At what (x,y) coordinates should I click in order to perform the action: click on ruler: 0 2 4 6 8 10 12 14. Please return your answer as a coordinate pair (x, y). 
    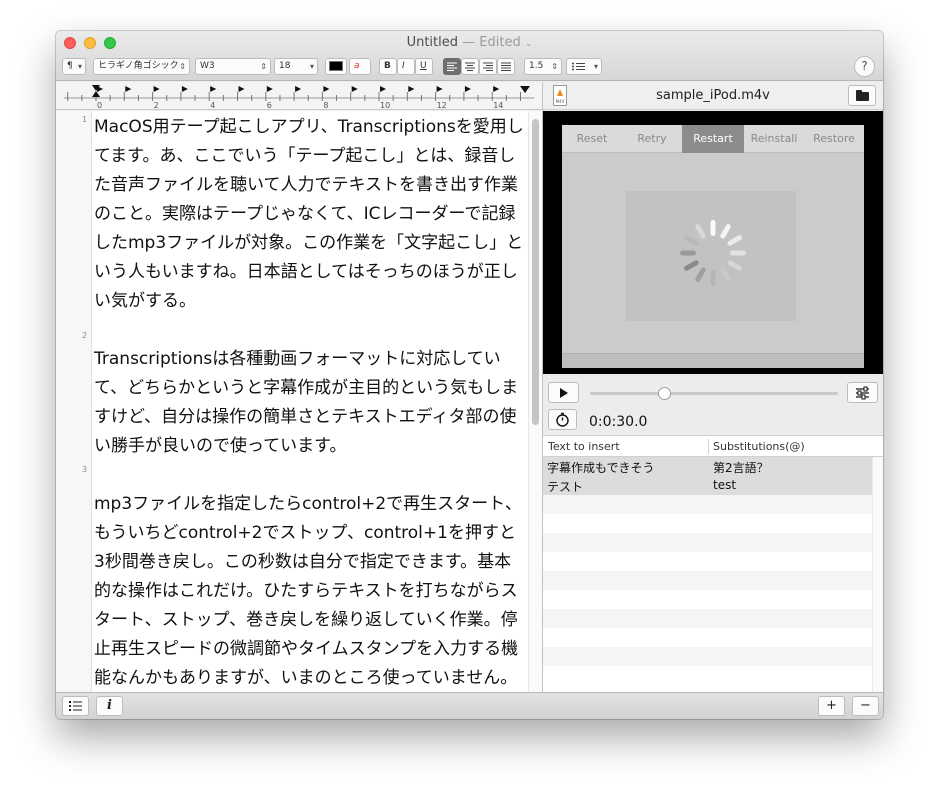
    Looking at the image, I should click on (299, 96).